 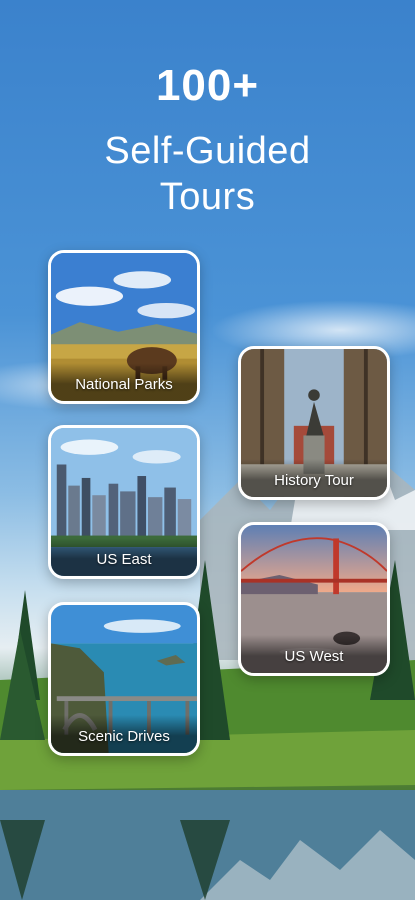 I want to click on category-label: US West, so click(x=314, y=654).